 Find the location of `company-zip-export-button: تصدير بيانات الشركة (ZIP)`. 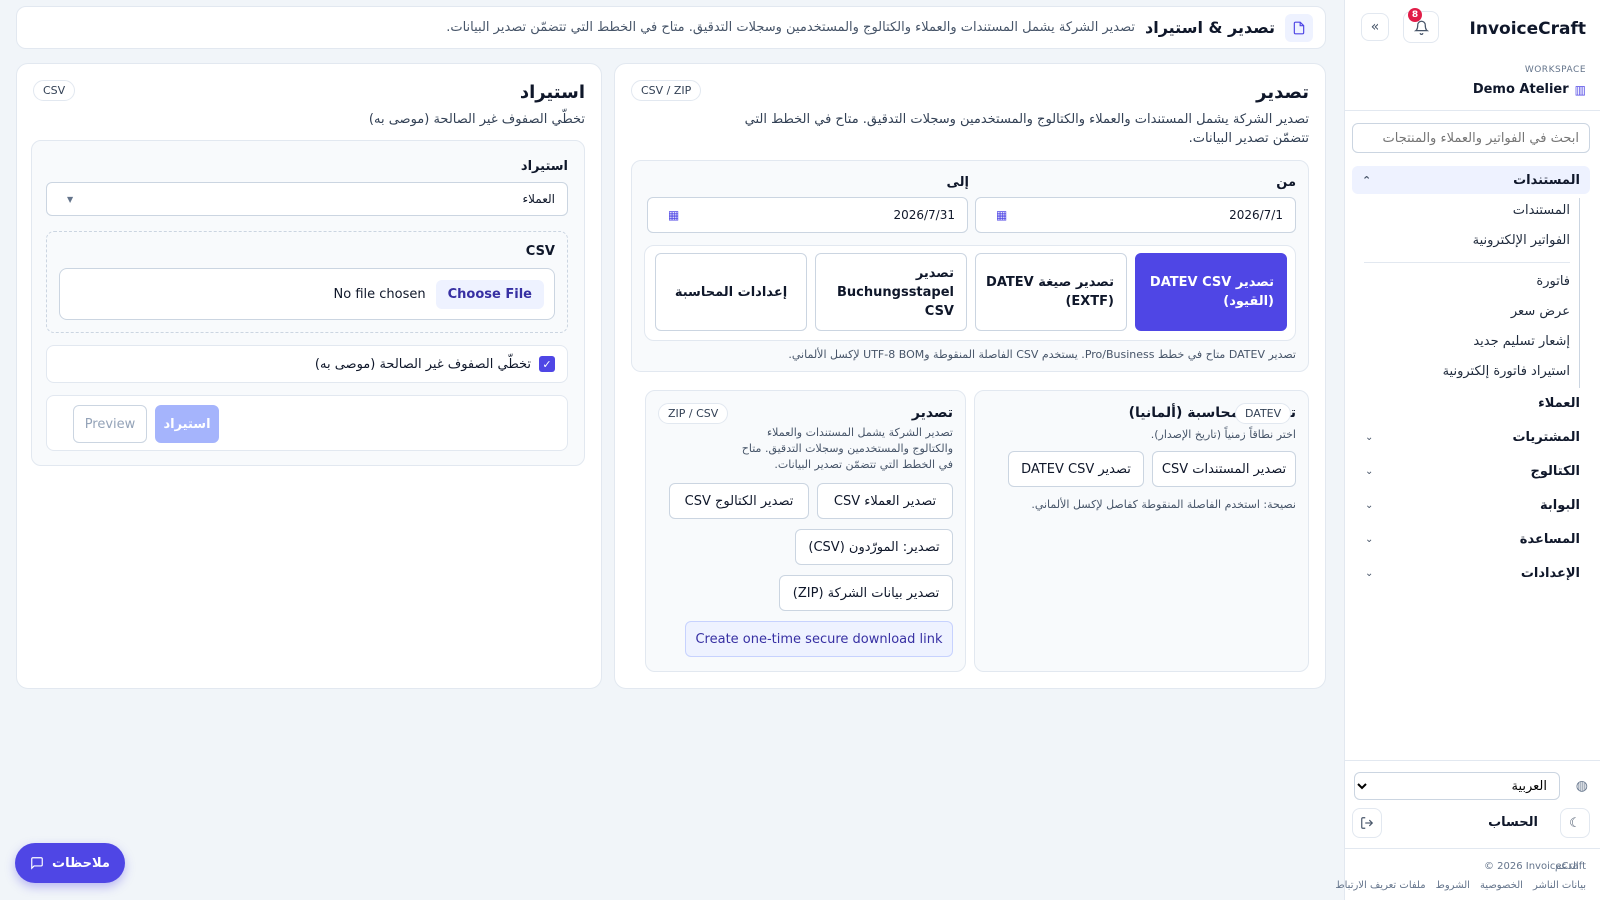

company-zip-export-button: تصدير بيانات الشركة (ZIP) is located at coordinates (866, 593).